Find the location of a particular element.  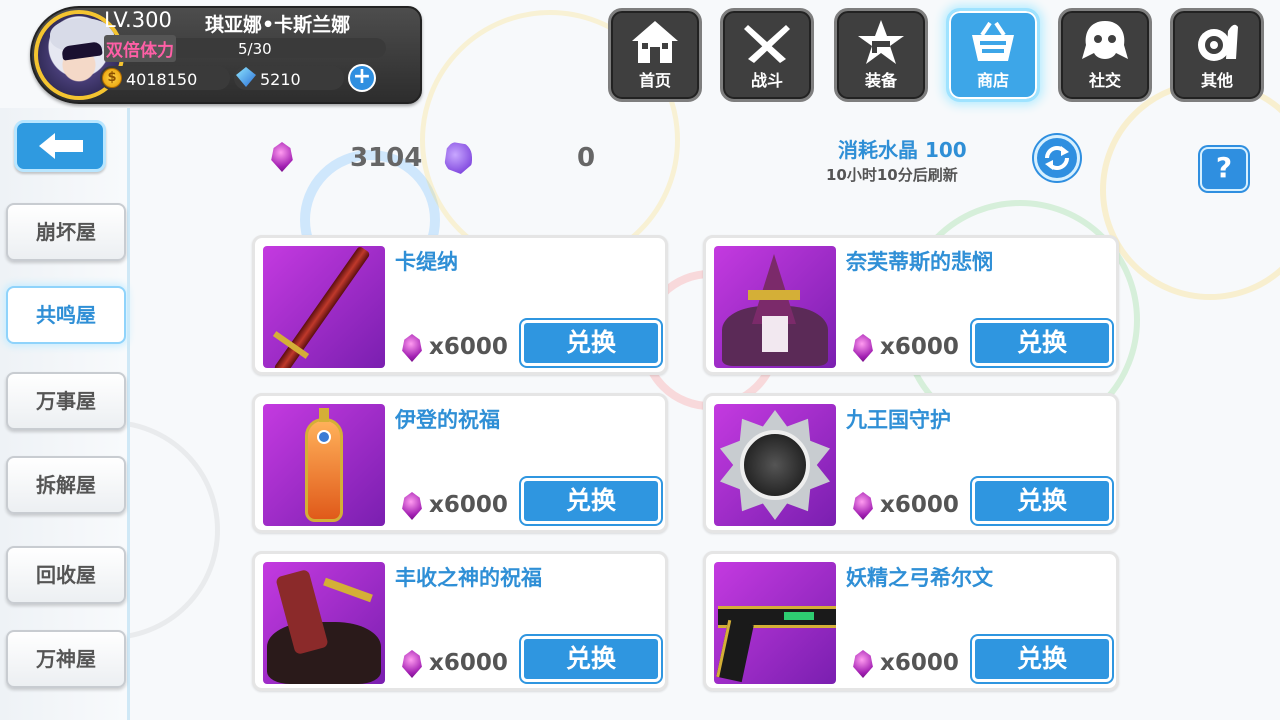

back-arrow-icon is located at coordinates (61, 146).